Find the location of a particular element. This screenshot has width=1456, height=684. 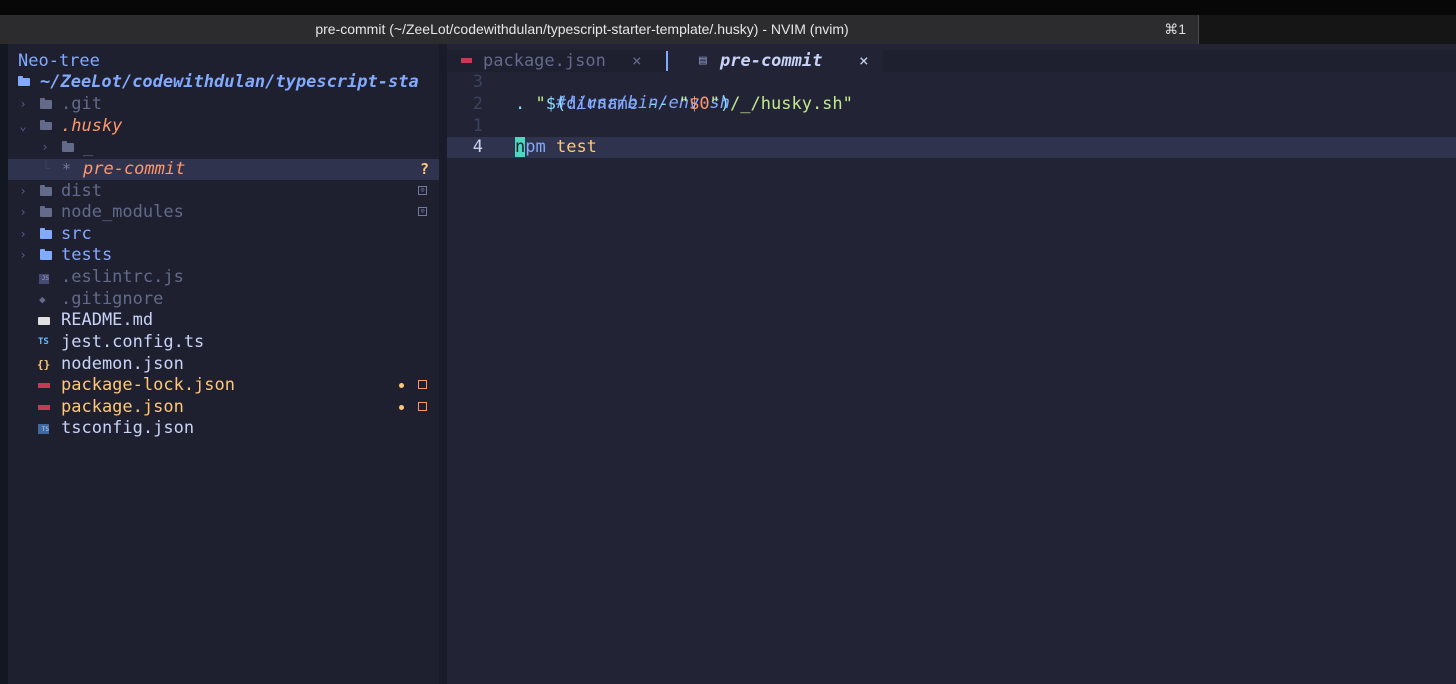

tree-item-readme: README.md is located at coordinates (223, 320).